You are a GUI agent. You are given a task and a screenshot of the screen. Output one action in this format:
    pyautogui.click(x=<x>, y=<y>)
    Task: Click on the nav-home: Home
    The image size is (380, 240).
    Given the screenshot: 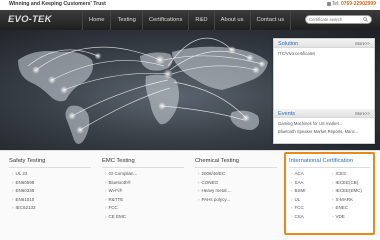 What is the action you would take?
    pyautogui.click(x=97, y=20)
    